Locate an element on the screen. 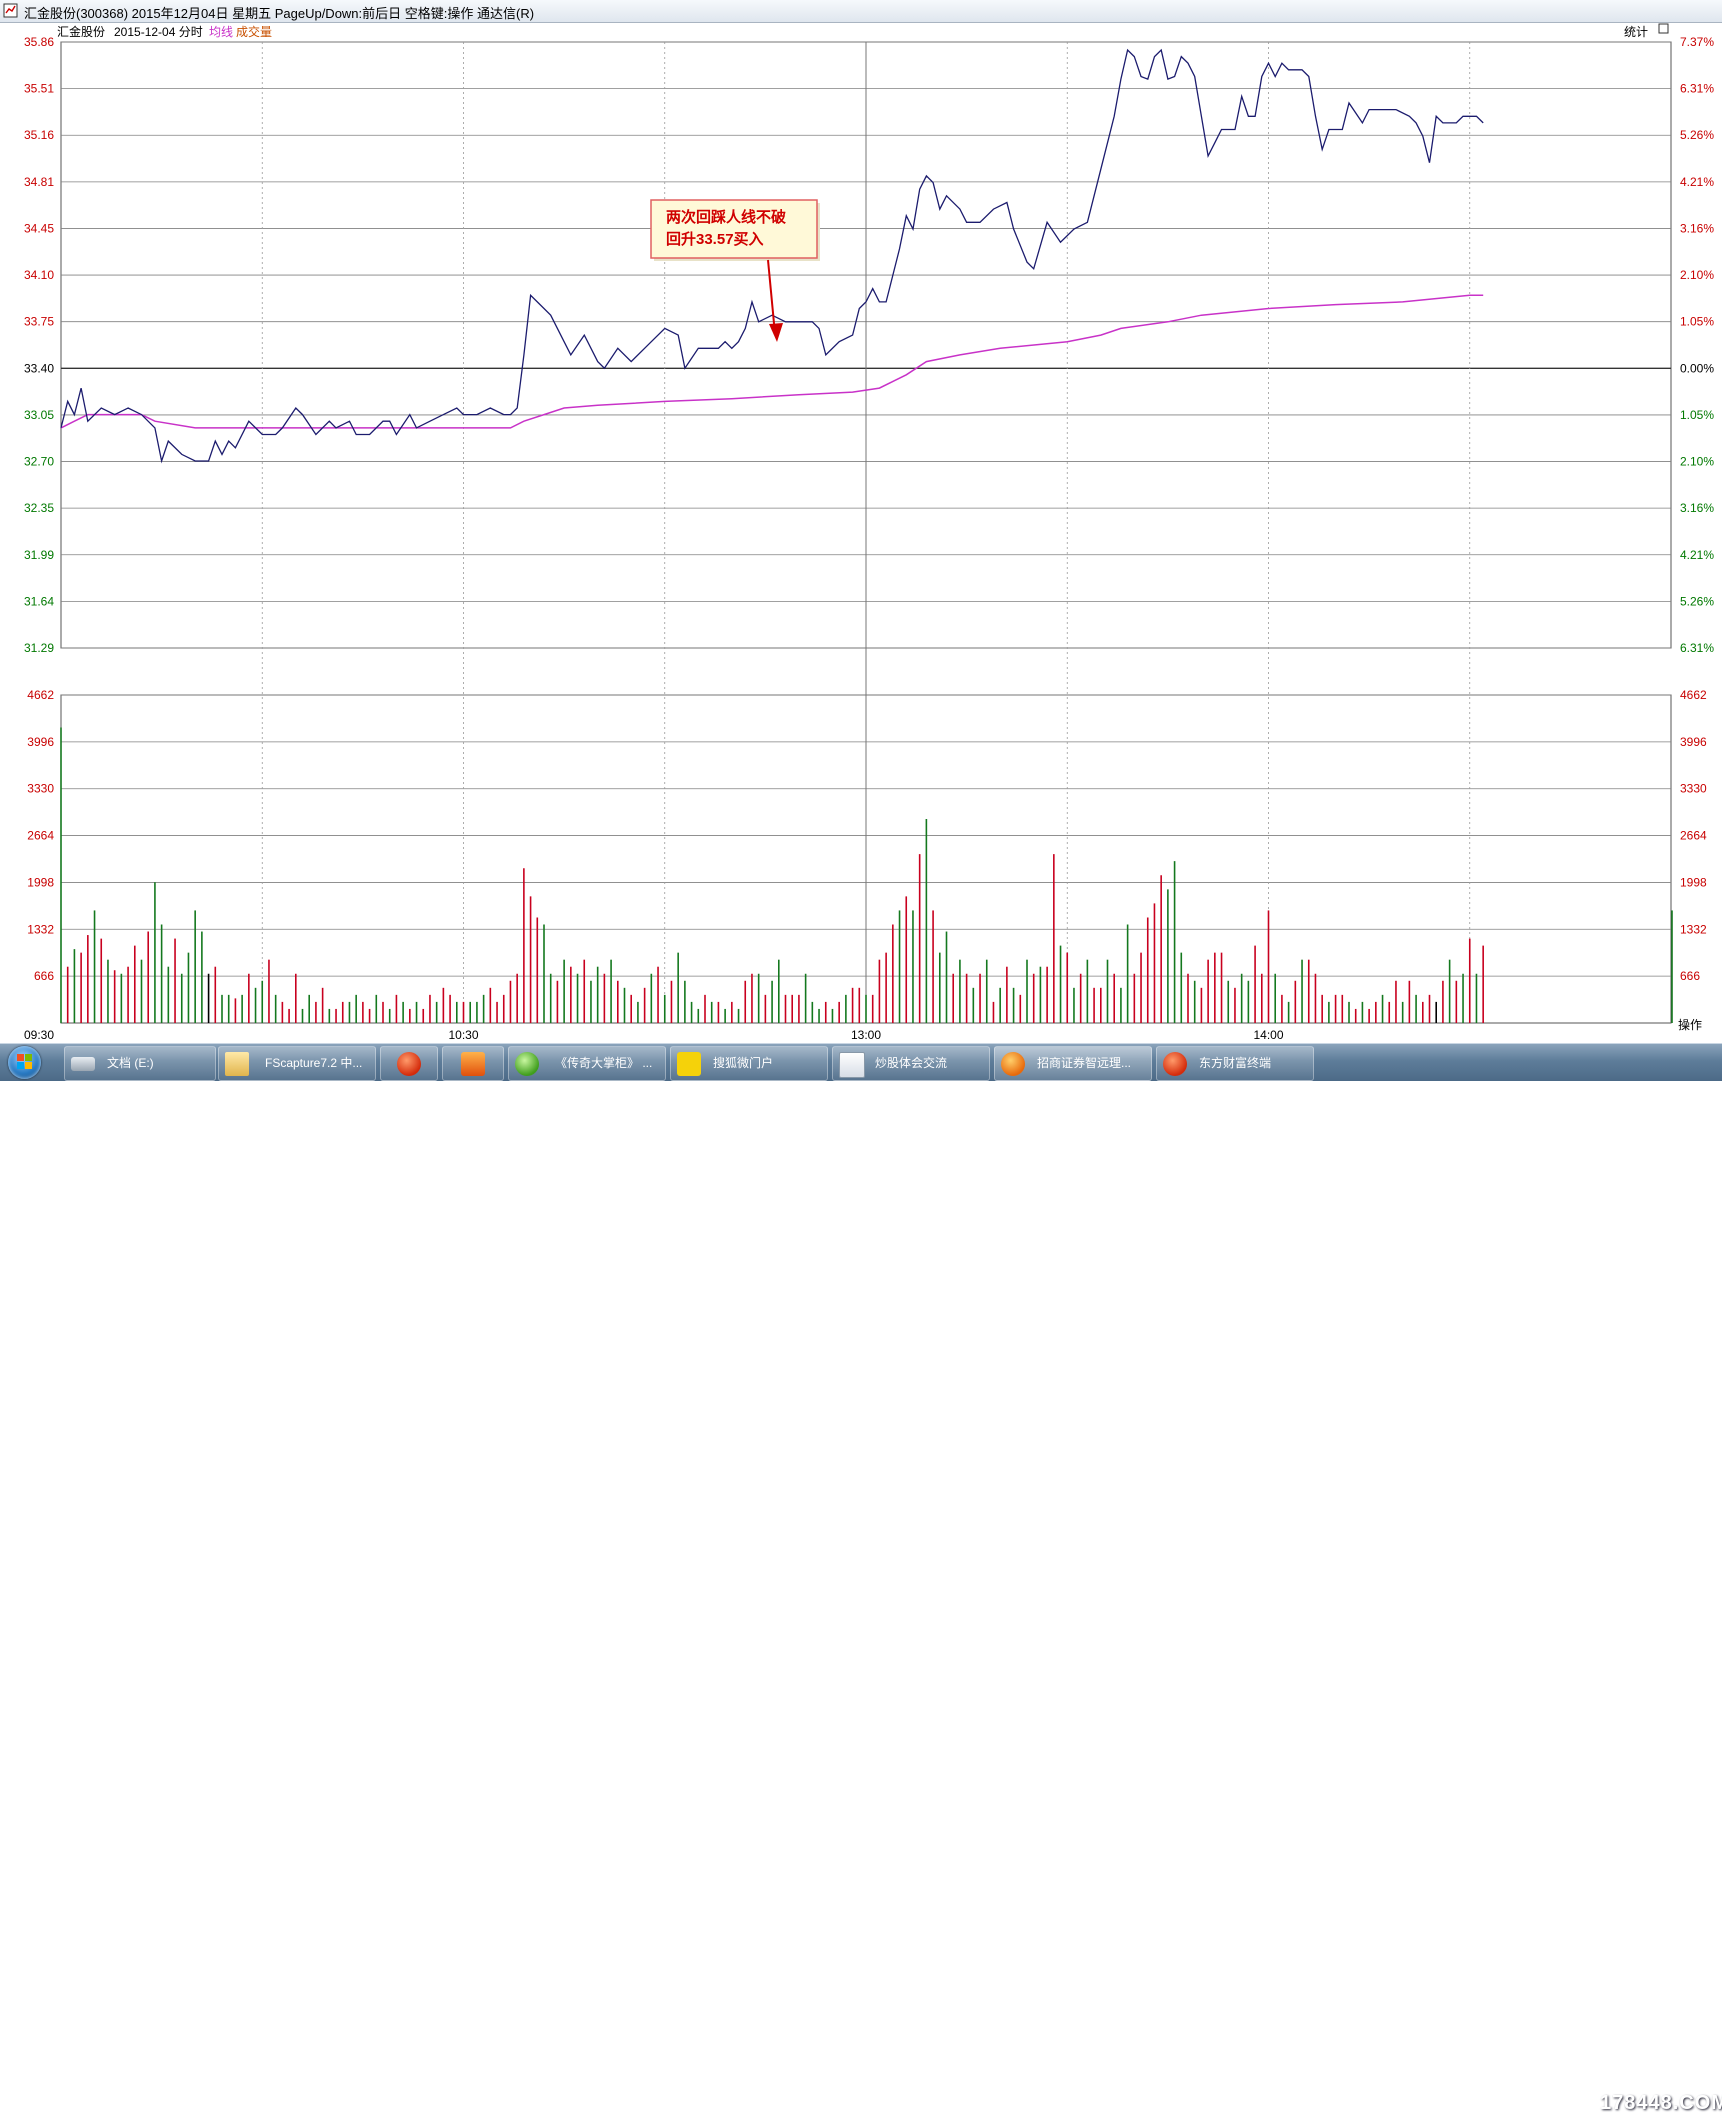  taskbar-label: 东方财富终端 is located at coordinates (1235, 1063).